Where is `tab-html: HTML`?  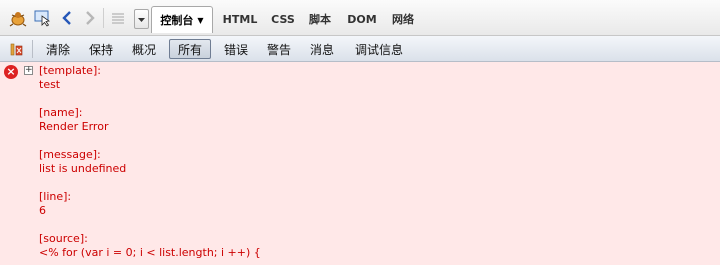
tab-html: HTML is located at coordinates (240, 19).